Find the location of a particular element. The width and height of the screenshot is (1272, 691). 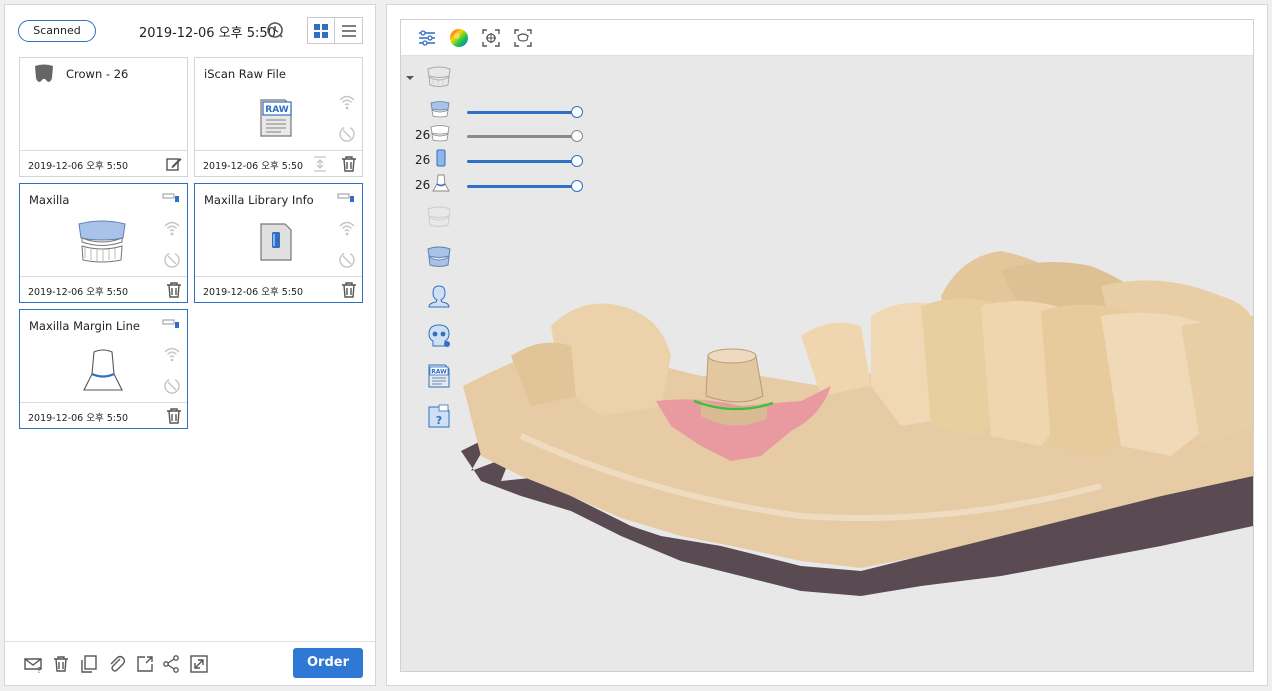

case-date: 2019-12-06 오후 5:50 is located at coordinates (207, 33).